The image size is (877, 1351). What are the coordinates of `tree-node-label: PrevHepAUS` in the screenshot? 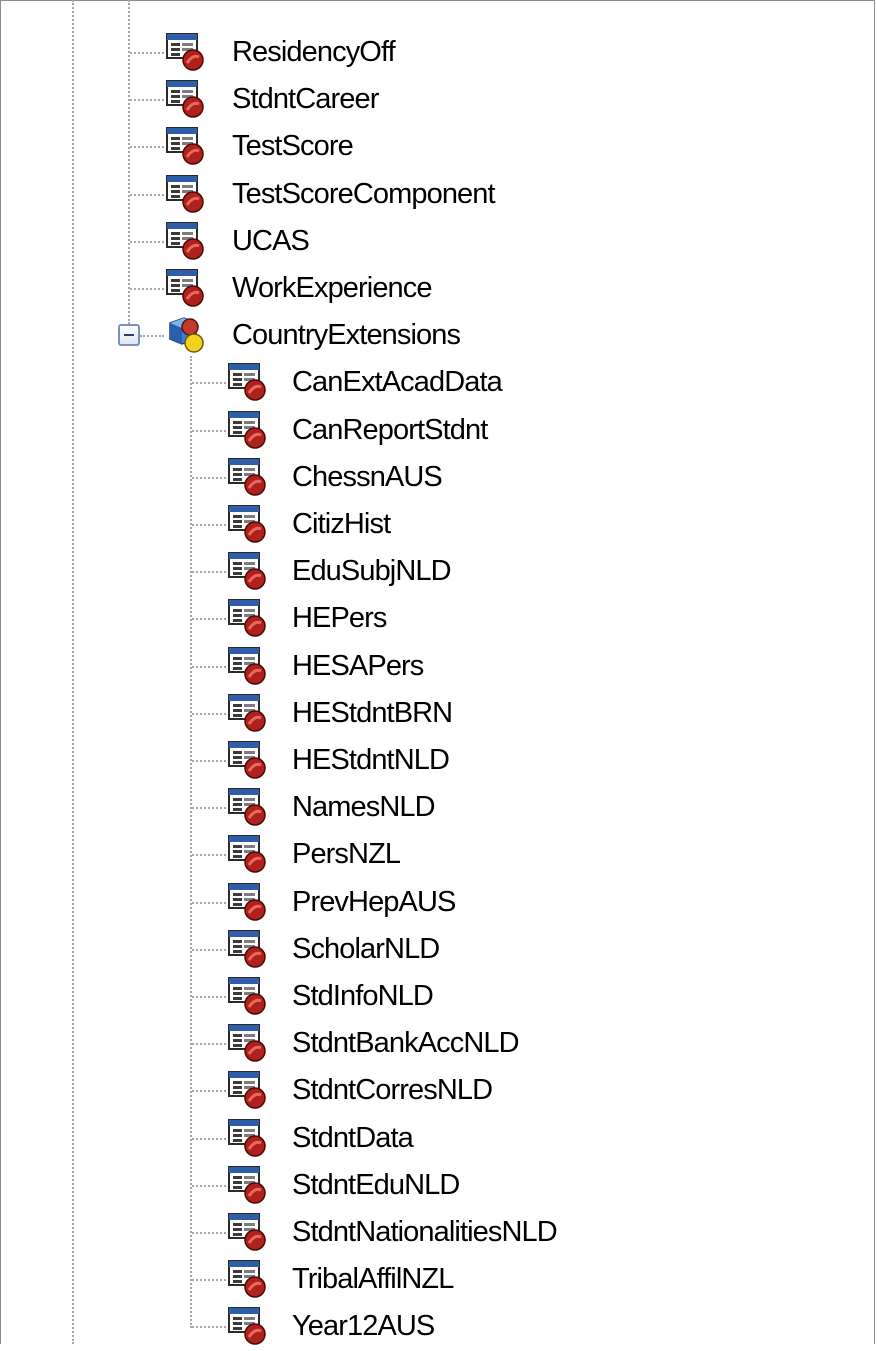 It's located at (374, 901).